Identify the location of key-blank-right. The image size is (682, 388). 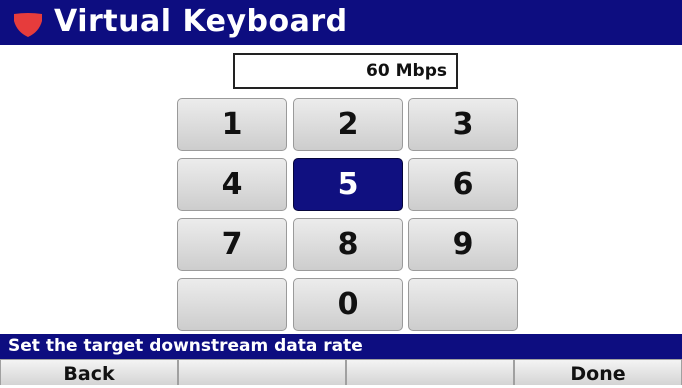
(463, 304).